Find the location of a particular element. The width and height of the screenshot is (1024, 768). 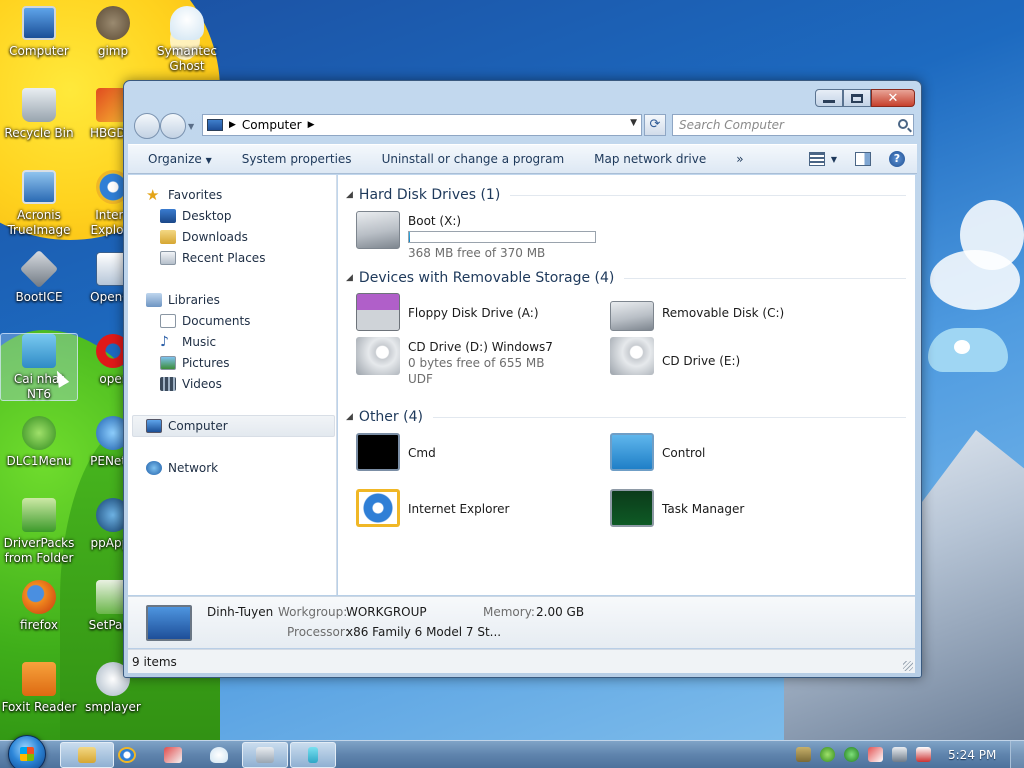

drive-free-space: 0 bytes free of 655 MB is located at coordinates (476, 363).